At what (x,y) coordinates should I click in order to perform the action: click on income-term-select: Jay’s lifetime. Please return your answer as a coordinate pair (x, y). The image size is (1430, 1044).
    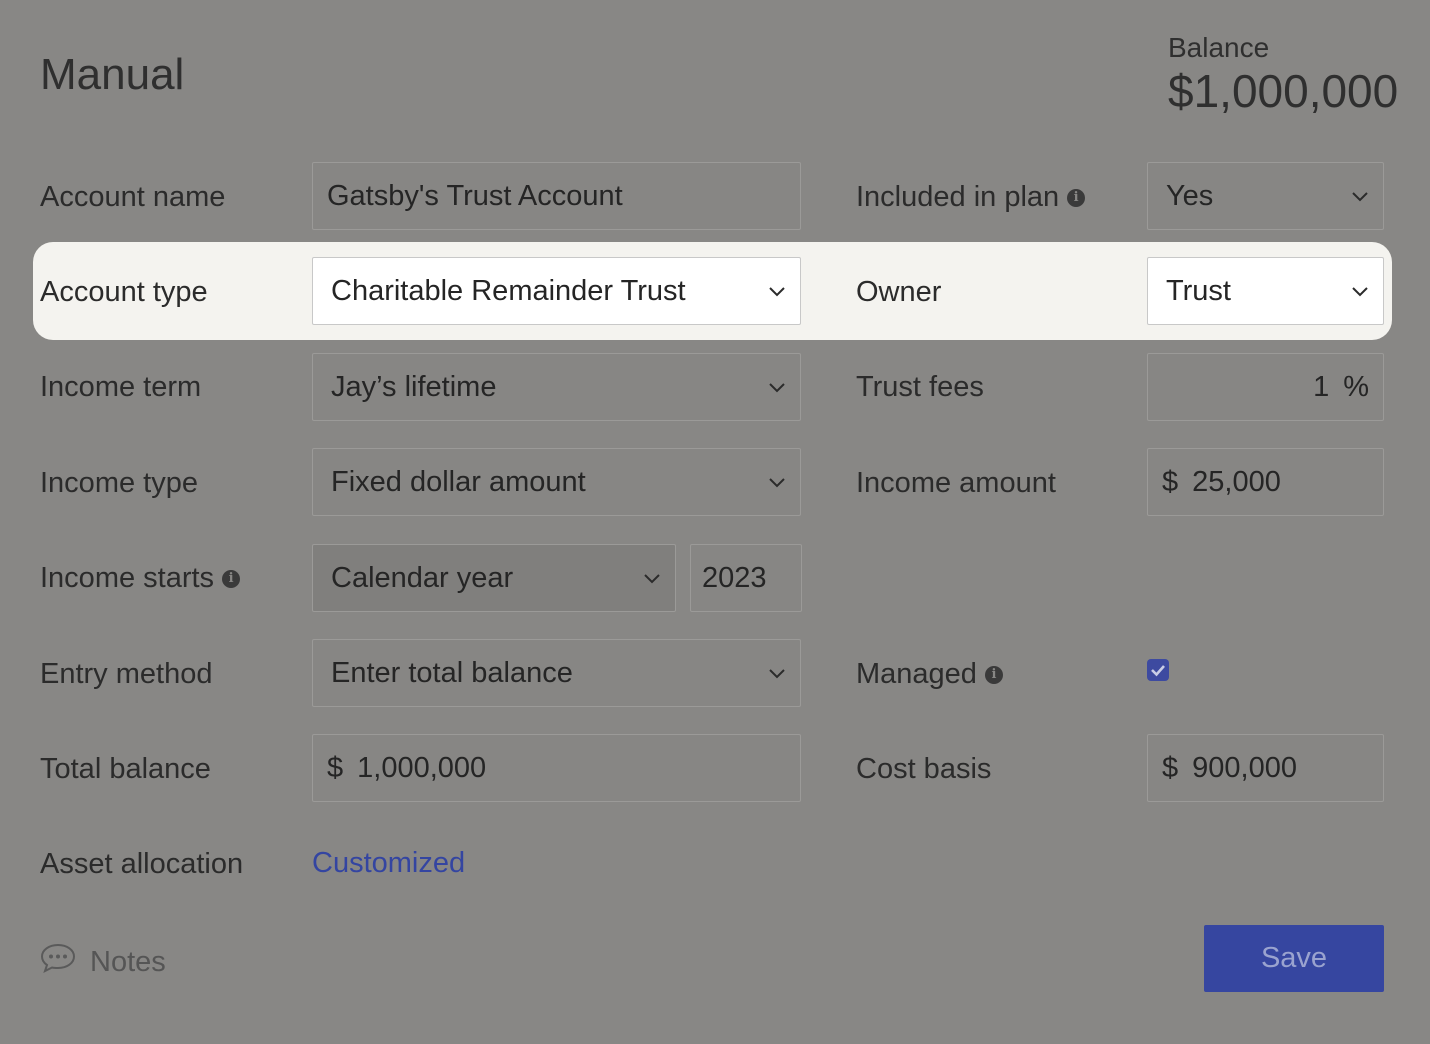
    Looking at the image, I should click on (556, 387).